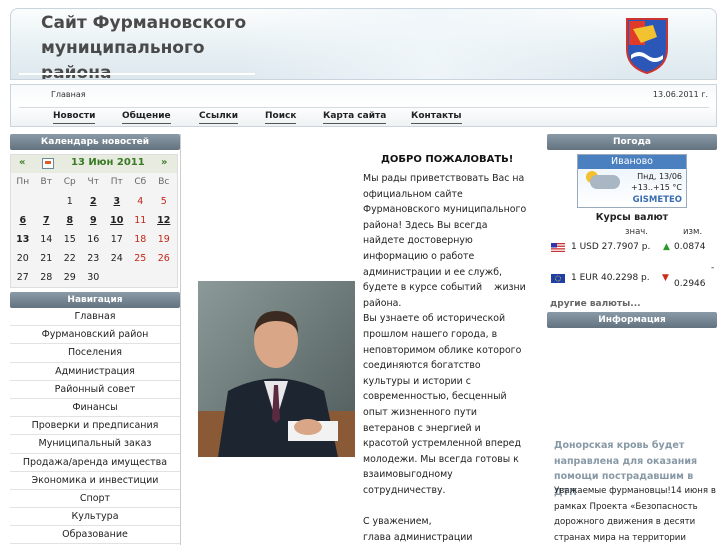  What do you see at coordinates (93, 277) in the screenshot?
I see `calendar-day: 30` at bounding box center [93, 277].